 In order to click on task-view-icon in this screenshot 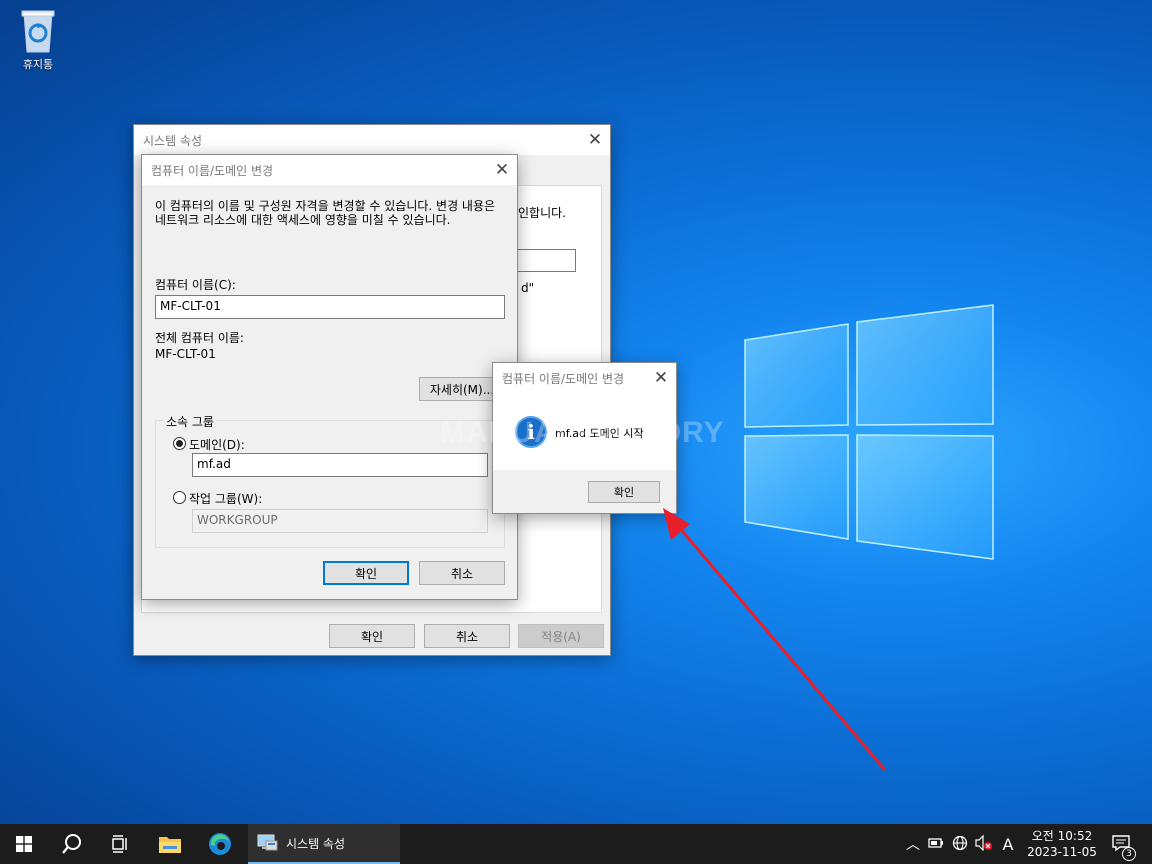, I will do `click(119, 844)`.